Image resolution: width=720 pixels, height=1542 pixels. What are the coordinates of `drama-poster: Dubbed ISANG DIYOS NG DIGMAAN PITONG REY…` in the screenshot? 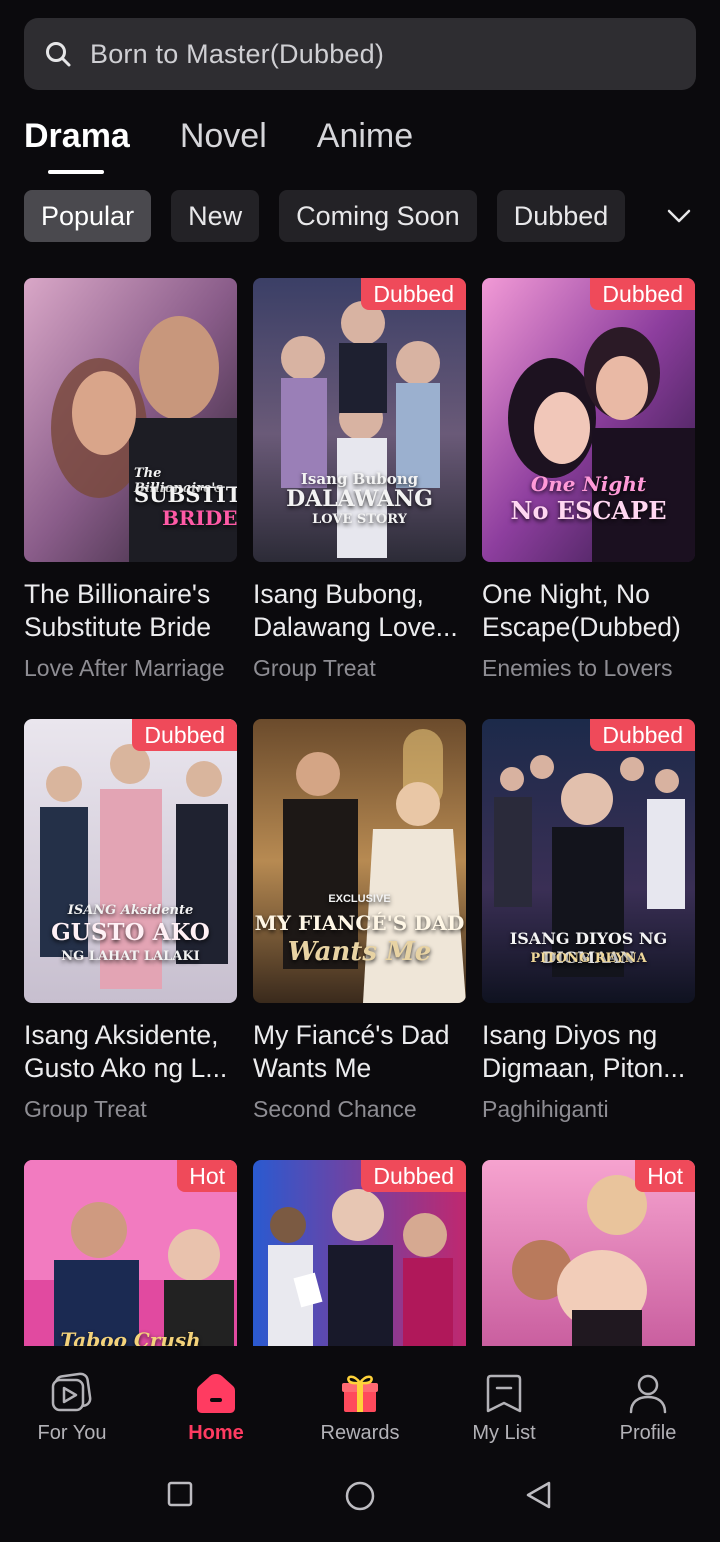 It's located at (588, 861).